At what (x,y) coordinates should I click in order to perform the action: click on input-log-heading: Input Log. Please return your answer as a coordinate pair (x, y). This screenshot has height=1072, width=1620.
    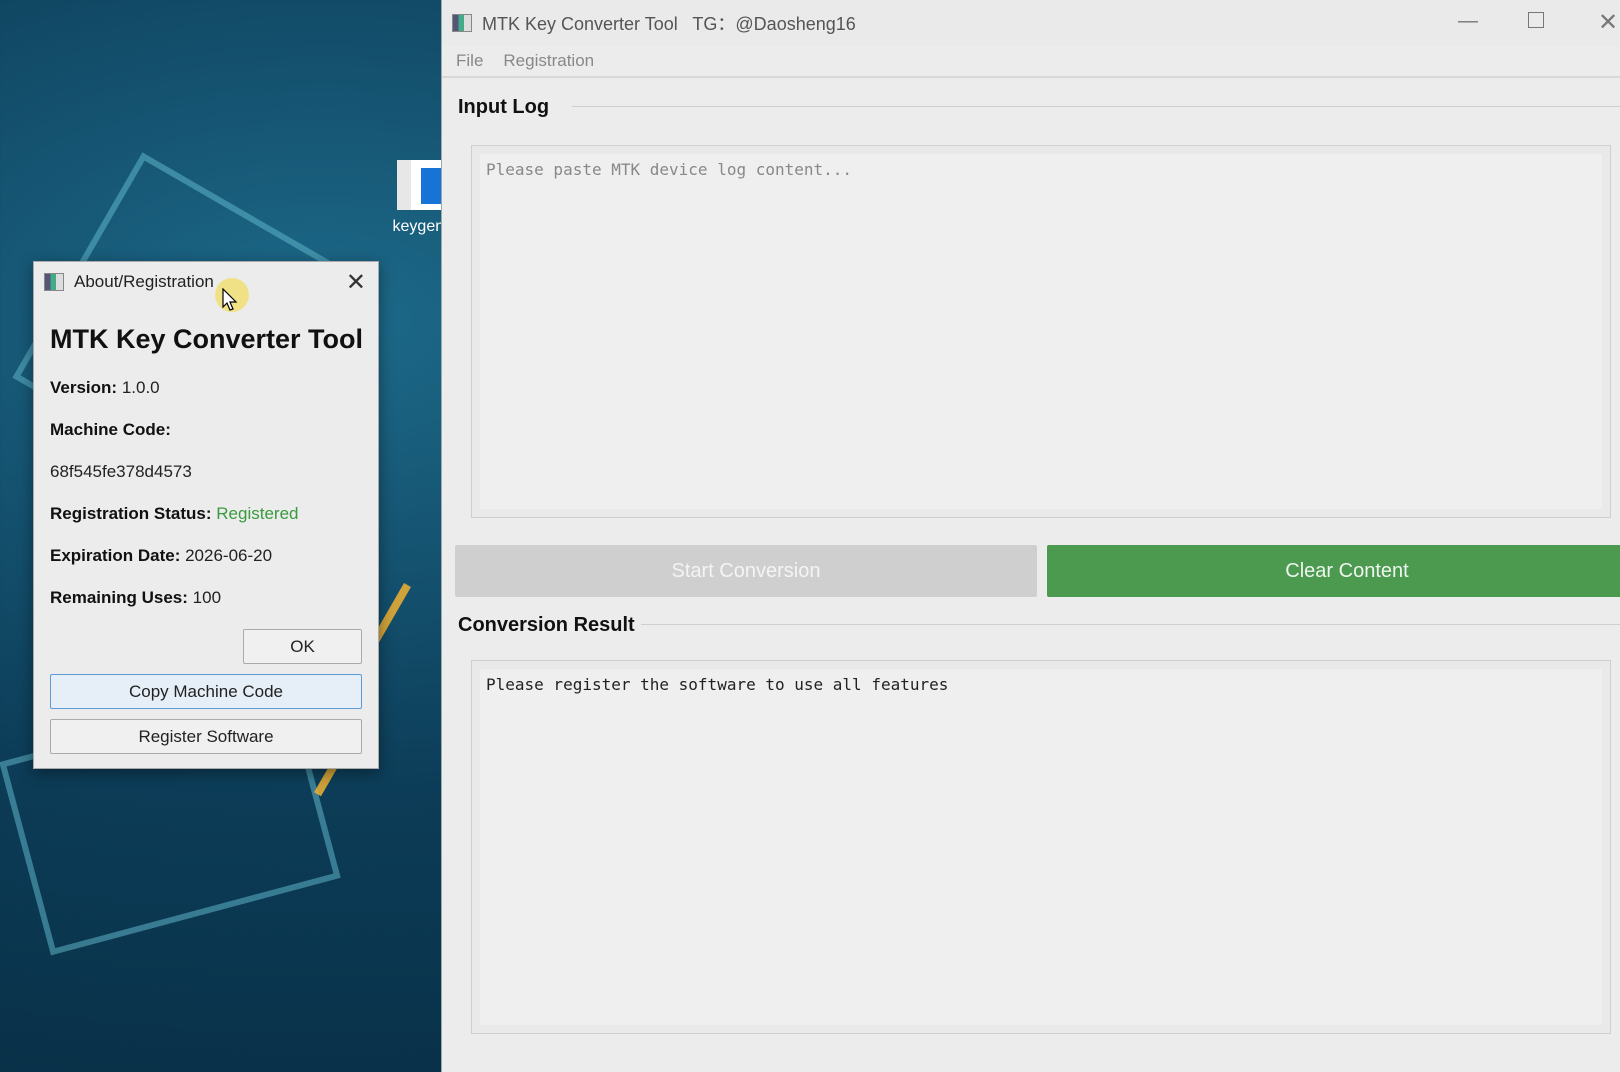
    Looking at the image, I should click on (507, 107).